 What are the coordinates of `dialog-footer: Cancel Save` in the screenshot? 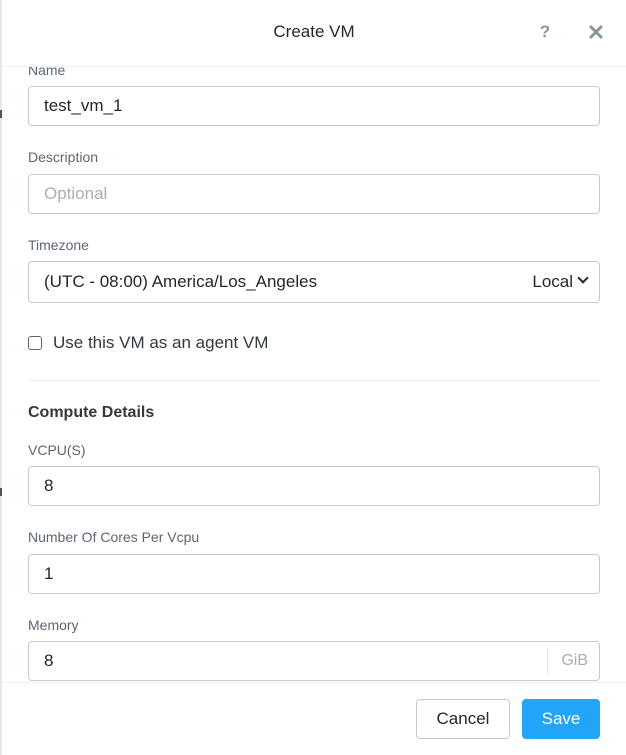 It's located at (314, 718).